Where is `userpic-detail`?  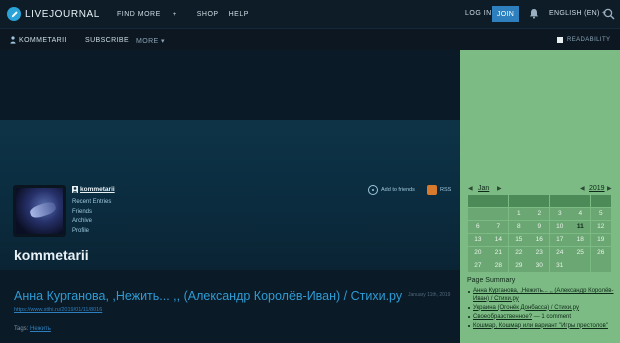
userpic-detail is located at coordinates (43, 210).